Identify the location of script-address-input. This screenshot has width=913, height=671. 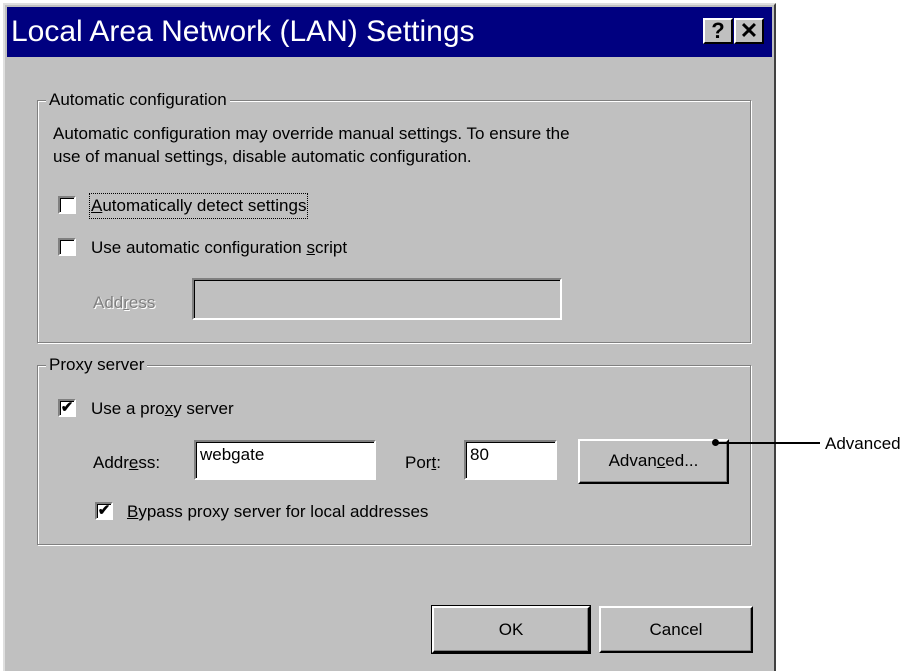
(377, 299).